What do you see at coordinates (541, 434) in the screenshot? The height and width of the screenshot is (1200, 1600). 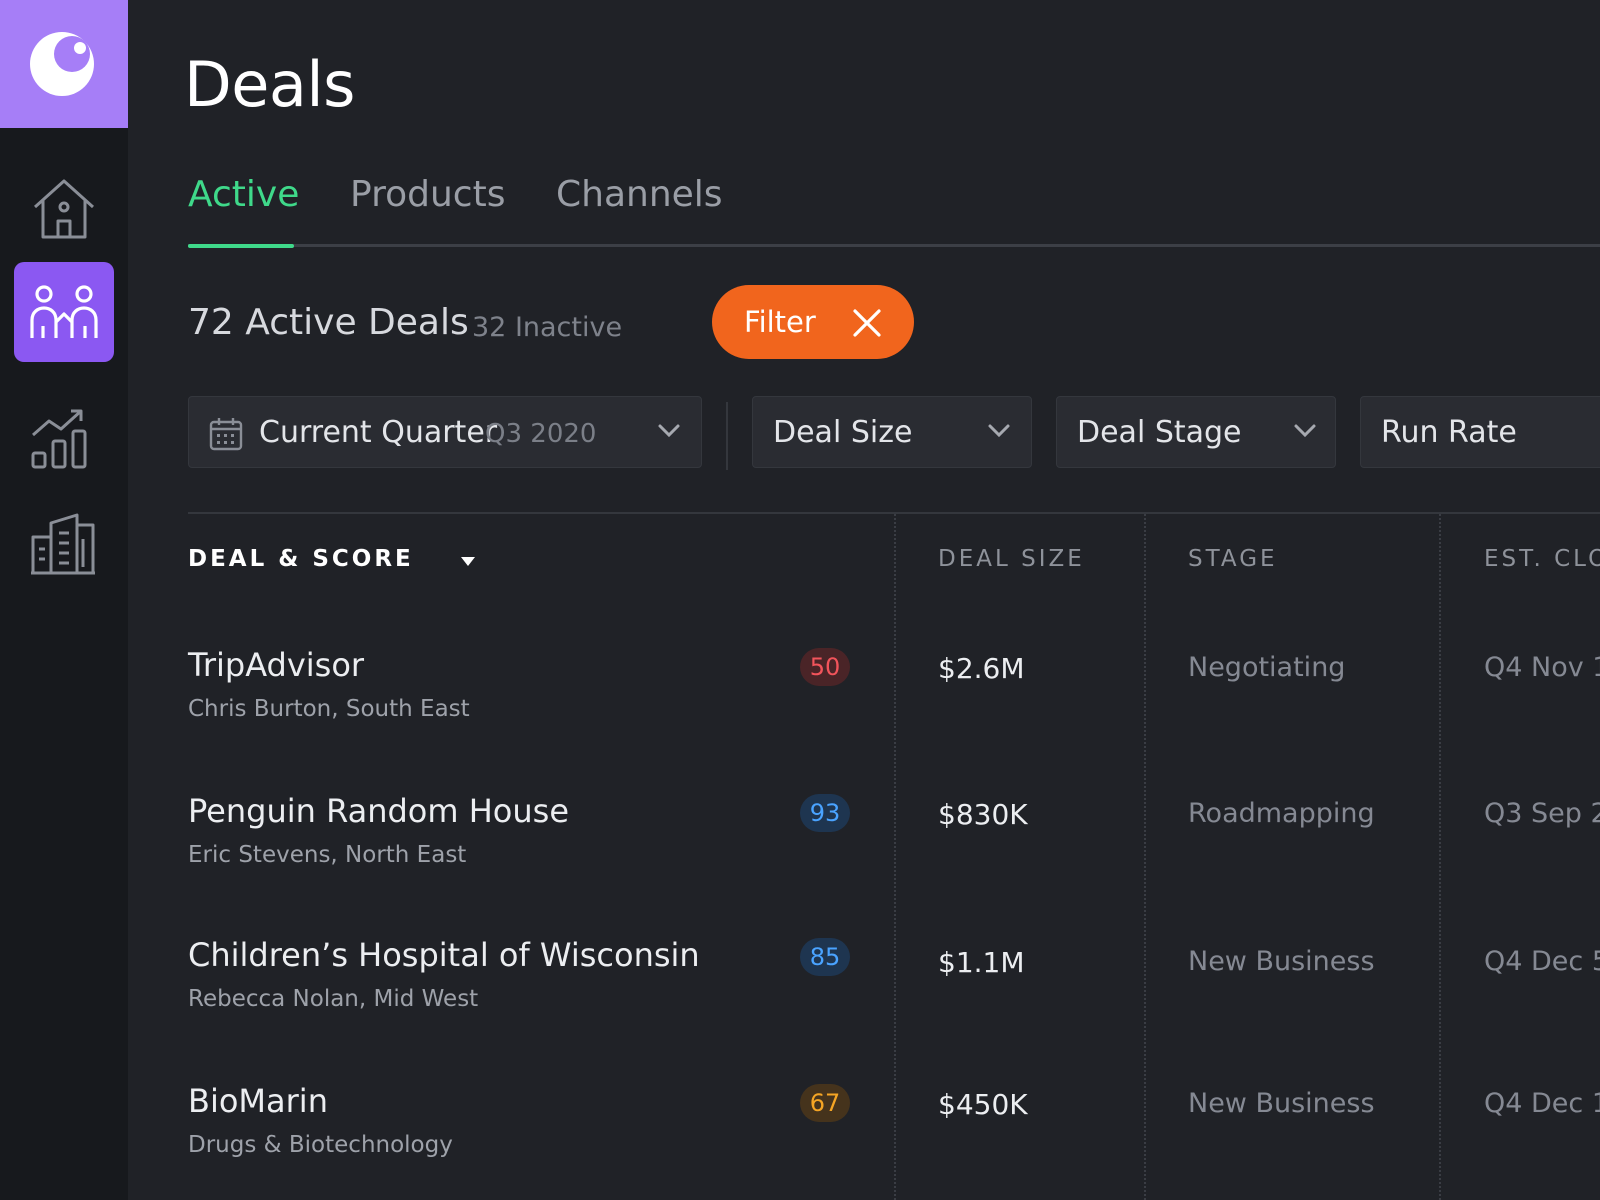 I see `quarter-dropdown-value: Q3 2020` at bounding box center [541, 434].